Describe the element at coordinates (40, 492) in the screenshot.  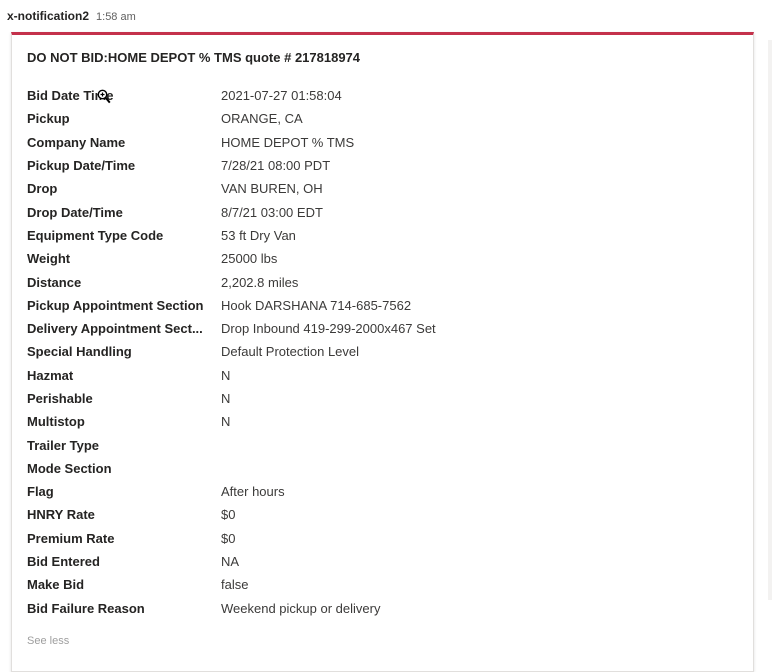
I see `detail-label: Flag` at that location.